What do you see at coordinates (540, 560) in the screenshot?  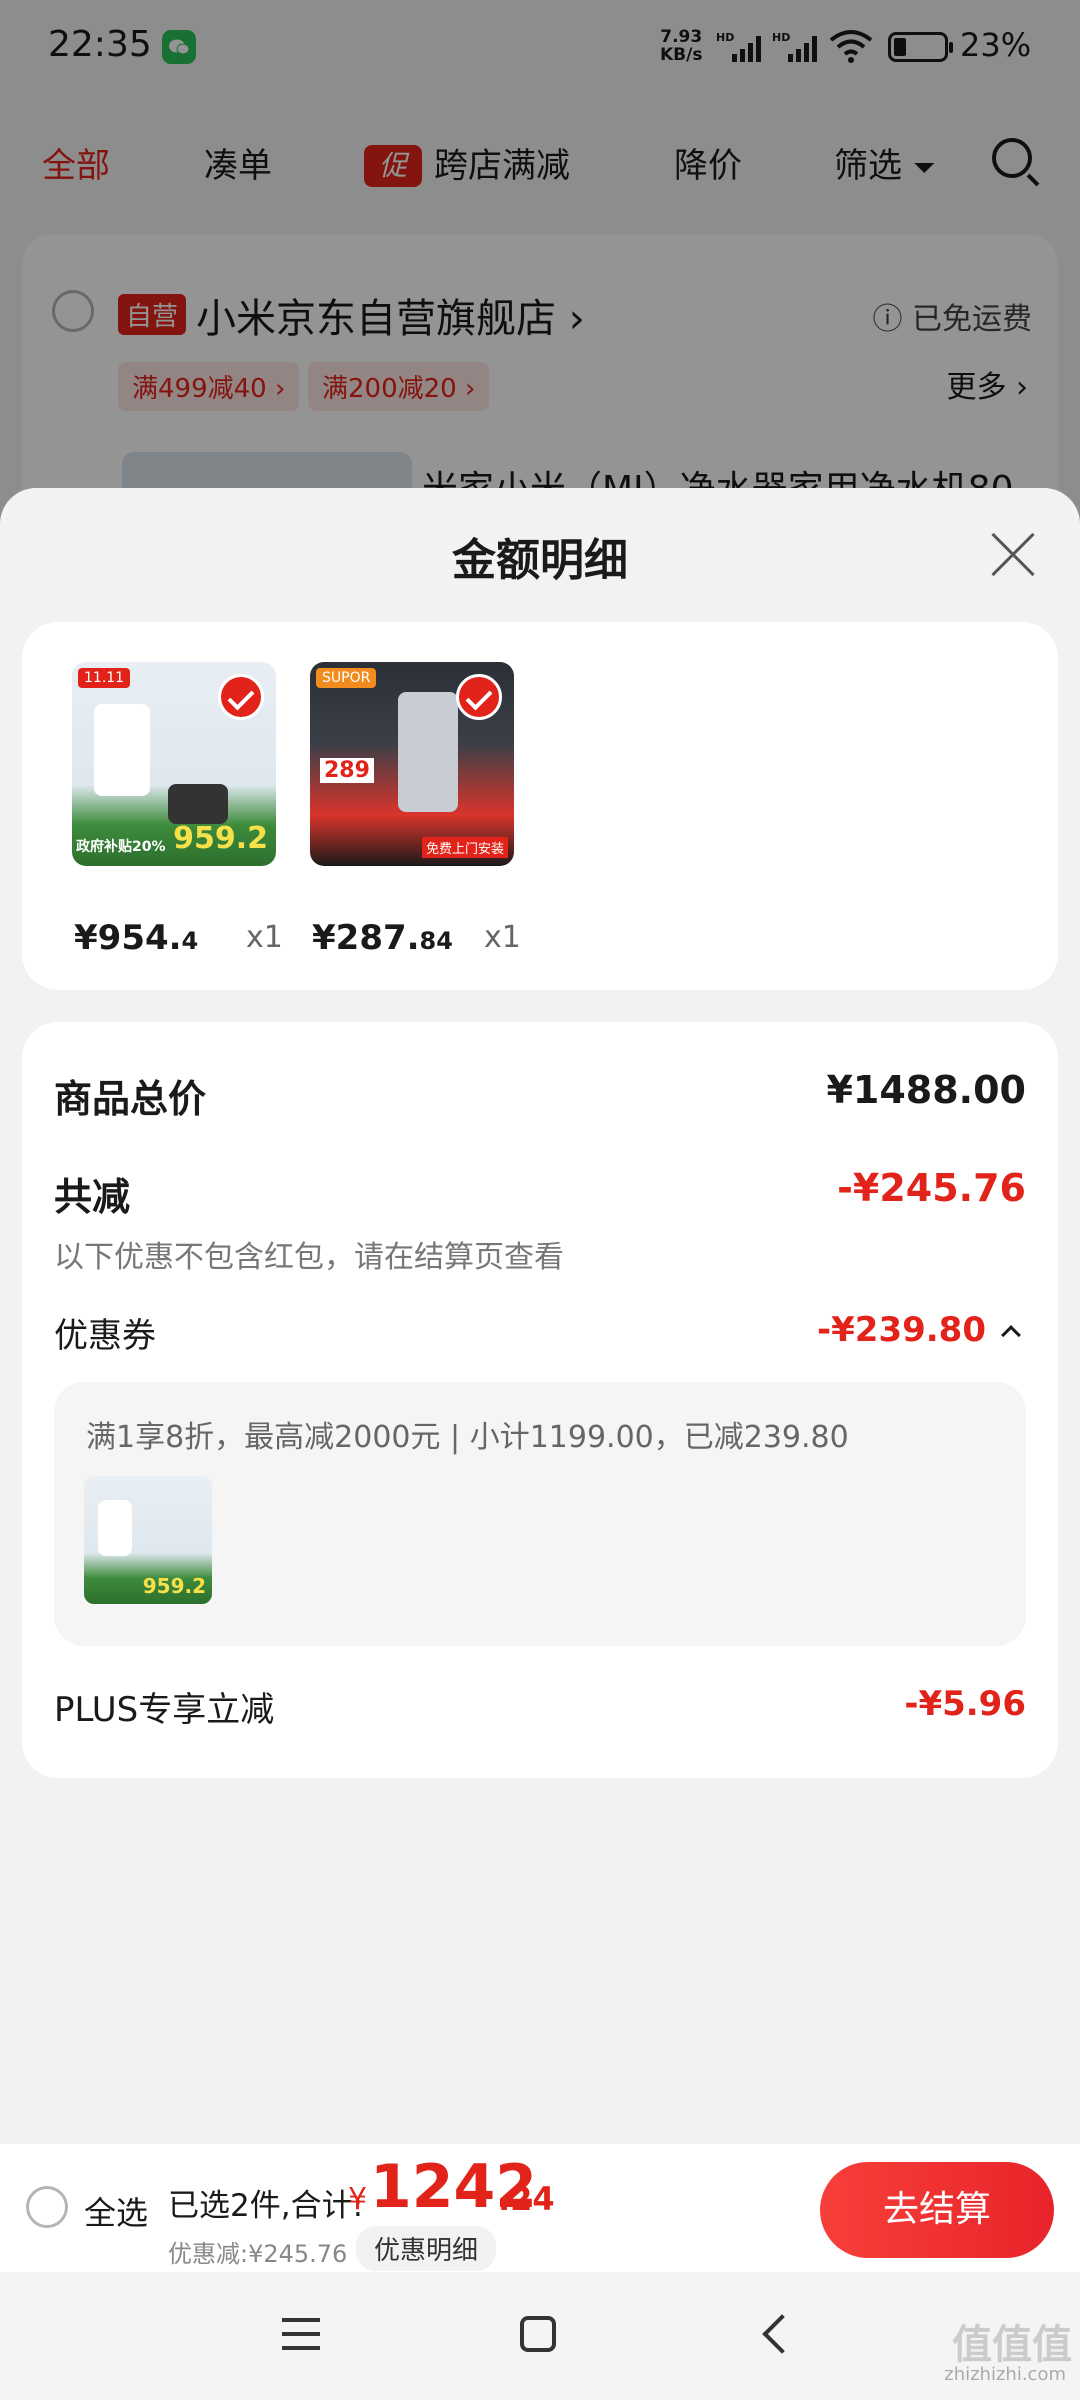 I see `sheet-title: 金额明细` at bounding box center [540, 560].